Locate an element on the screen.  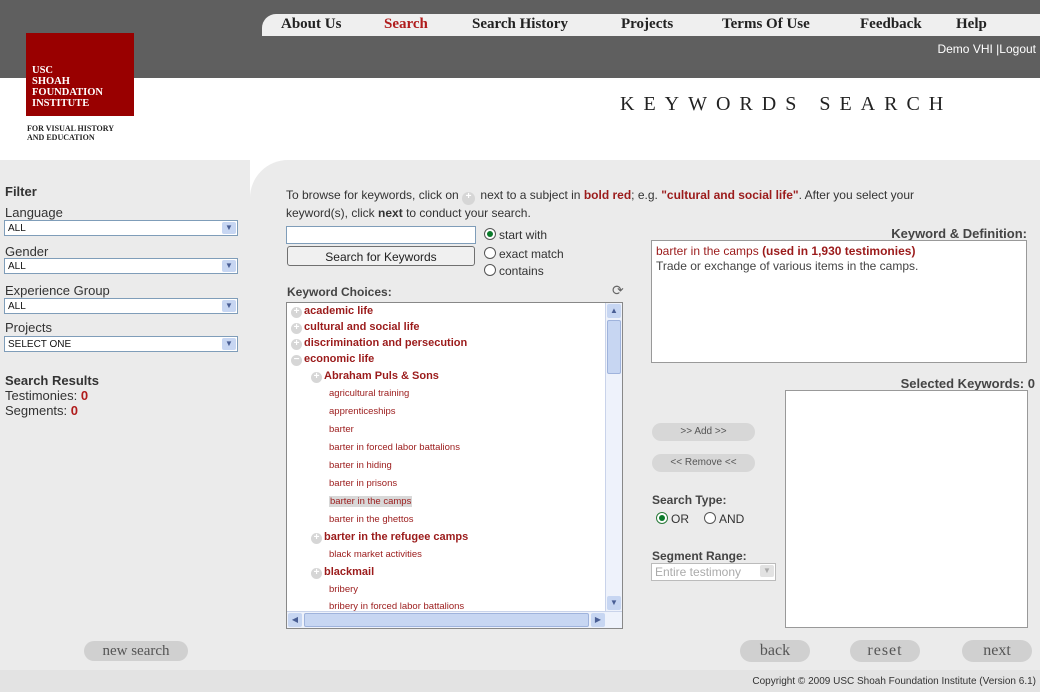
logo-line-3: FOUNDATION is located at coordinates (67, 92).